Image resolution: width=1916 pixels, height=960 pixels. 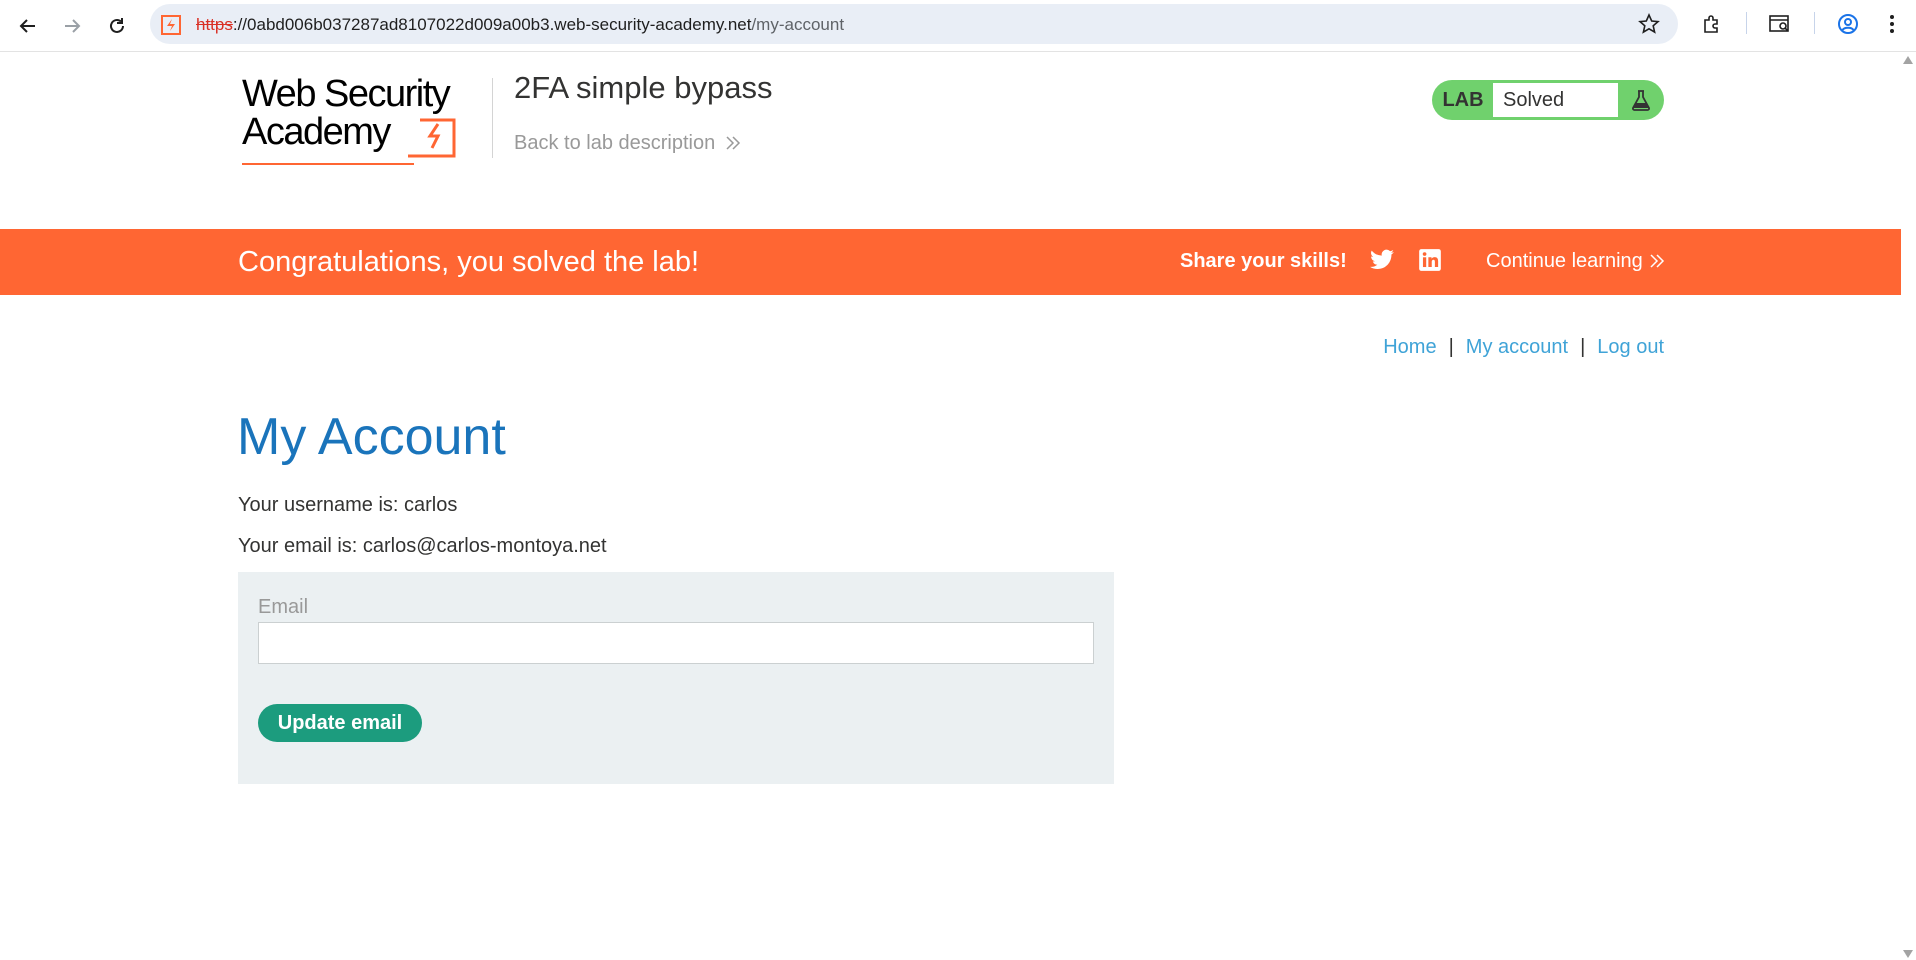 What do you see at coordinates (1908, 60) in the screenshot?
I see `scroll-up-arrow-icon` at bounding box center [1908, 60].